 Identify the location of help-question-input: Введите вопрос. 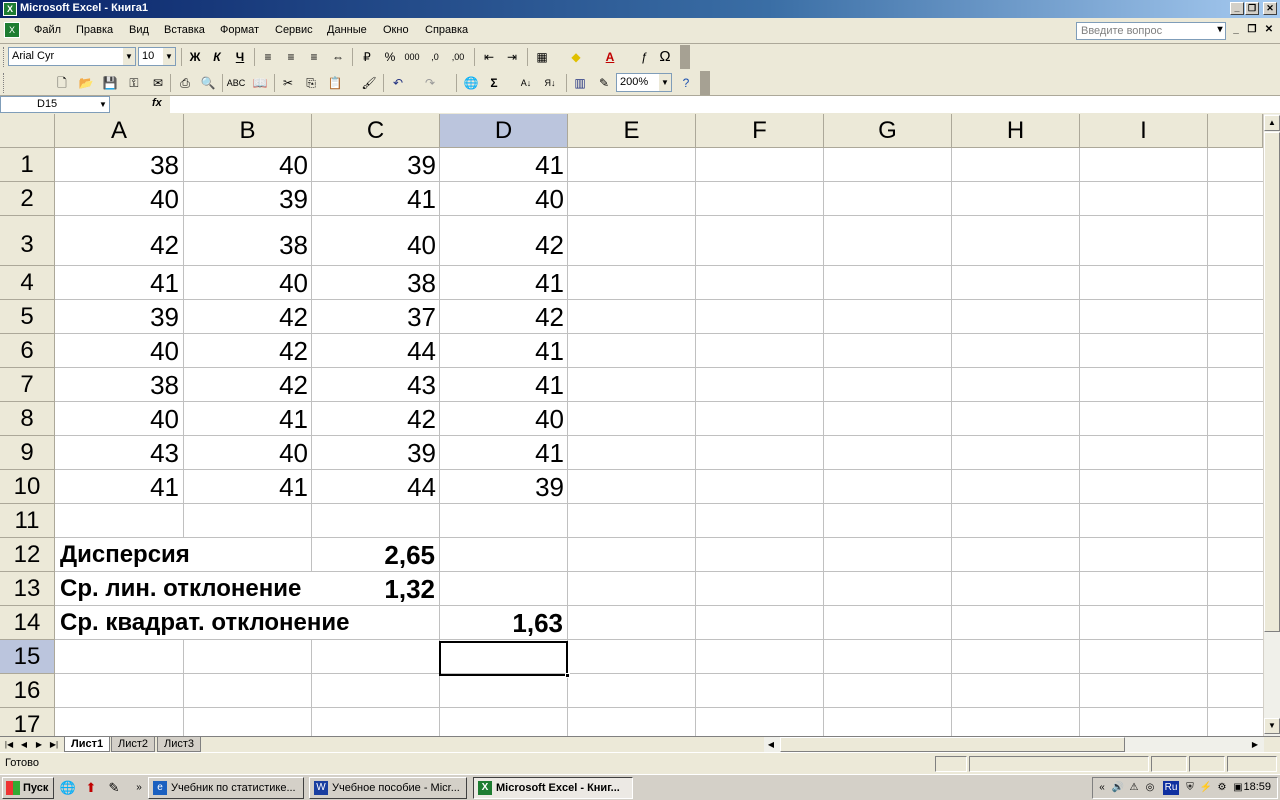
(1151, 31).